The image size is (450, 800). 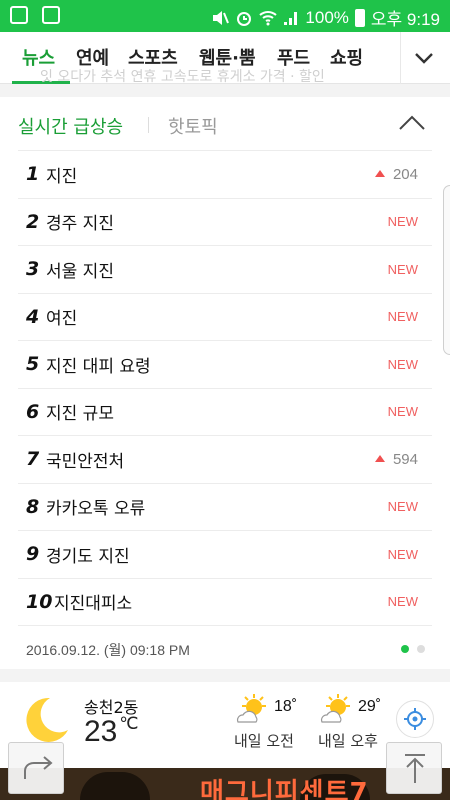 I want to click on rank-number: 3, so click(x=33, y=269).